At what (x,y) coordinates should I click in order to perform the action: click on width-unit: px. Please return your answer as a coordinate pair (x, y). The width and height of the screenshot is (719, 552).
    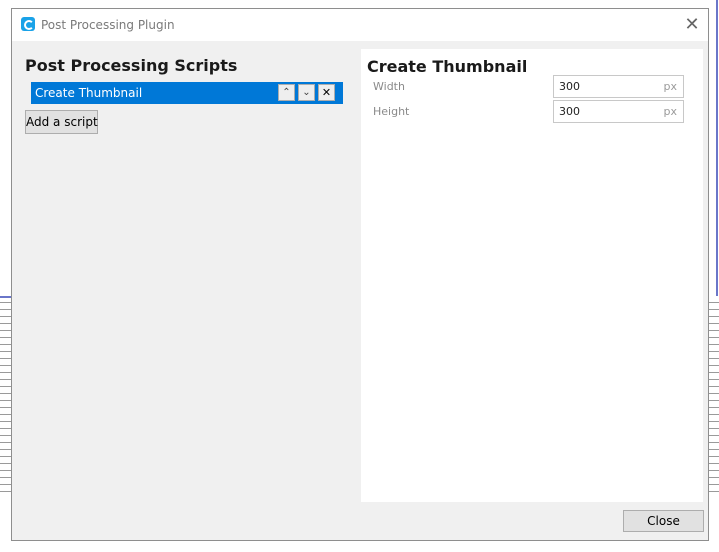
    Looking at the image, I should click on (670, 86).